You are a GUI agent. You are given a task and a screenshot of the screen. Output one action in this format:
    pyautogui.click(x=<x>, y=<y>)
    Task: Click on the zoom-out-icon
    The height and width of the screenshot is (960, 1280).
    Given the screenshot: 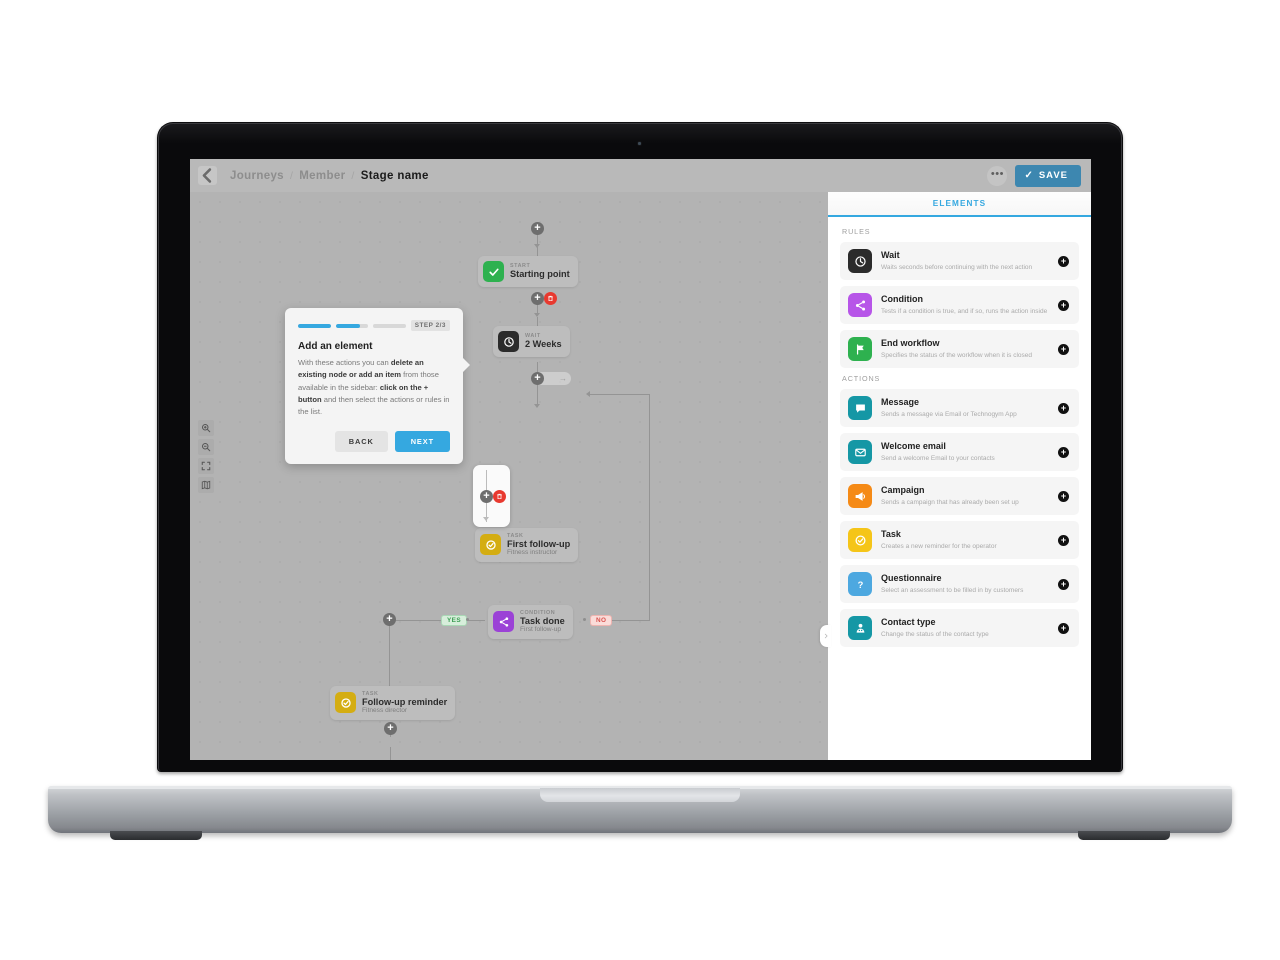 What is the action you would take?
    pyautogui.click(x=206, y=447)
    